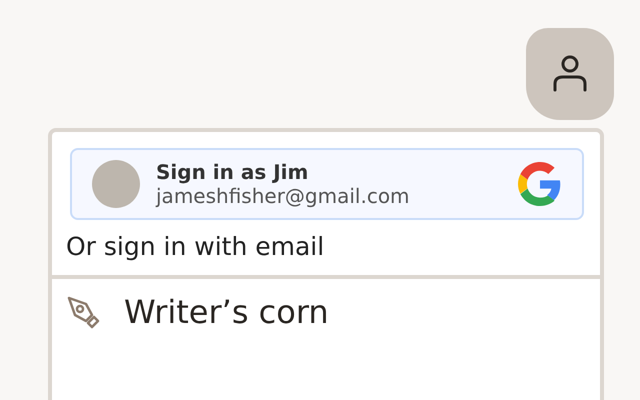 This screenshot has height=400, width=640. Describe the element at coordinates (195, 246) in the screenshot. I see `email-sign-in-link: Or sign in with email` at that location.